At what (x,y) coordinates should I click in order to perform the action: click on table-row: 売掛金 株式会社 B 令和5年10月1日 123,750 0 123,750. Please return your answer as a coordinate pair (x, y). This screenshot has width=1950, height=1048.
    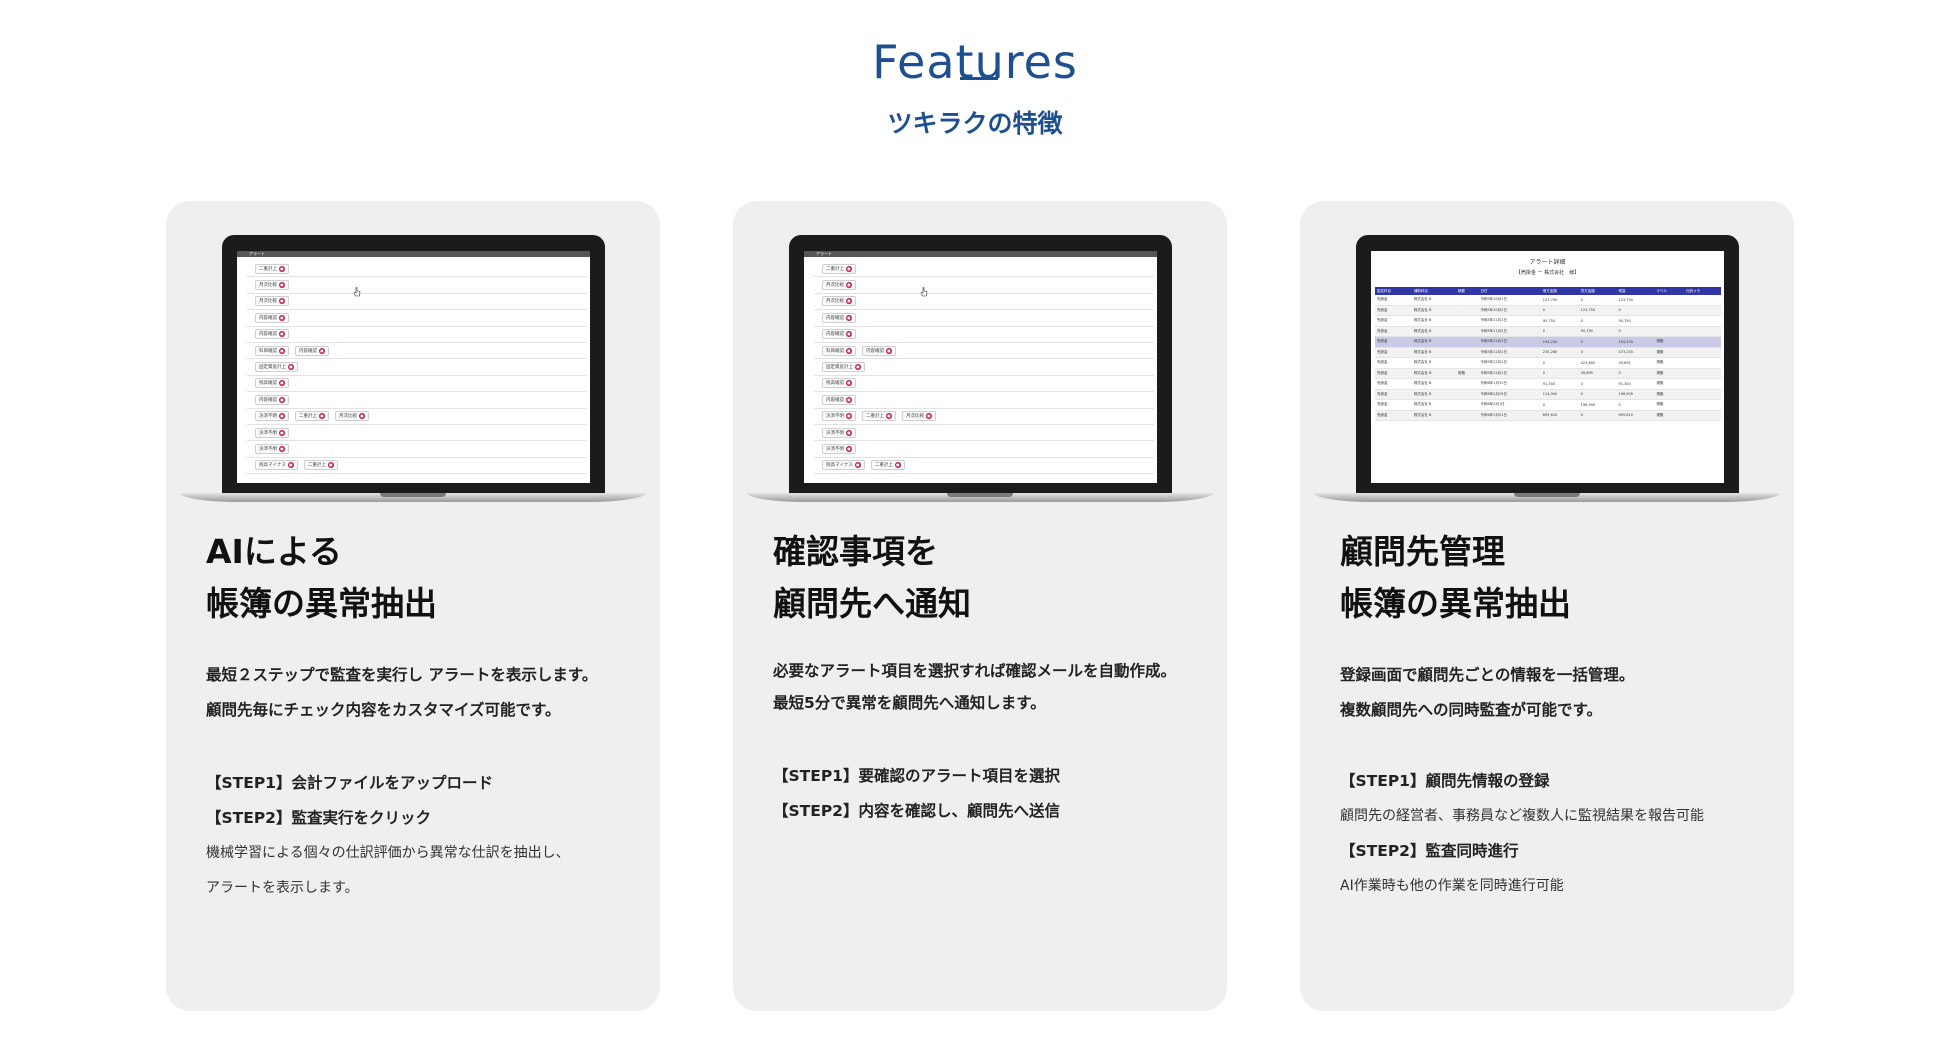
    Looking at the image, I should click on (1548, 300).